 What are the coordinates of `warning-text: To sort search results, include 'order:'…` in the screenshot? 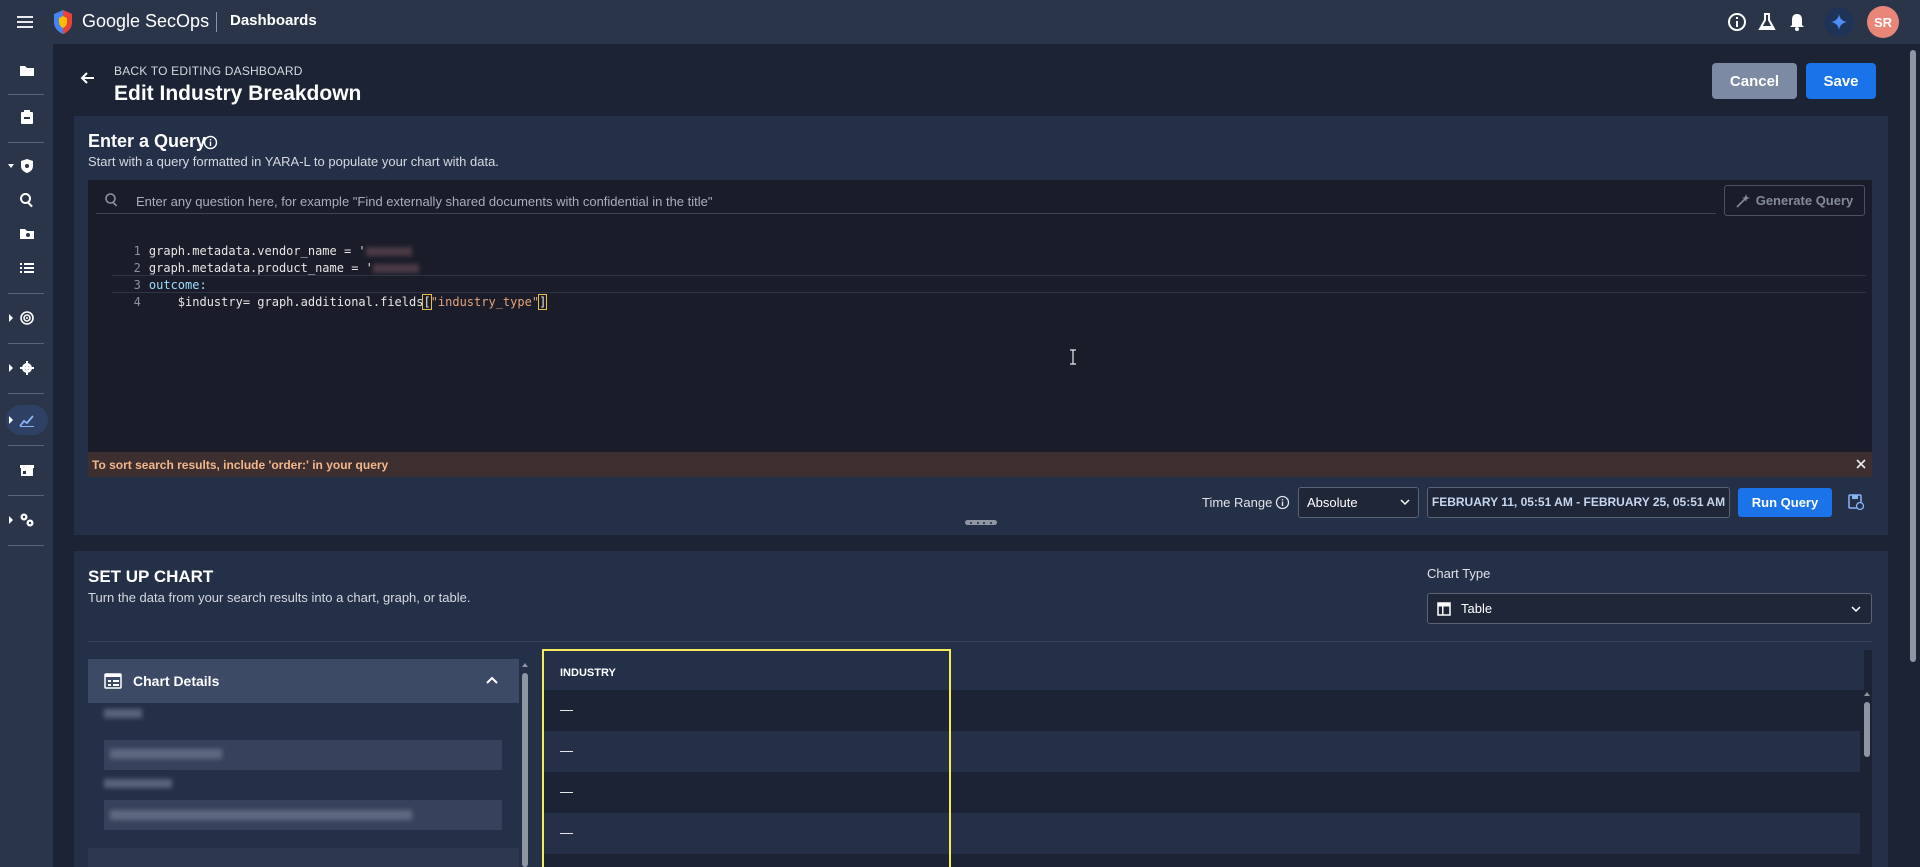 It's located at (240, 465).